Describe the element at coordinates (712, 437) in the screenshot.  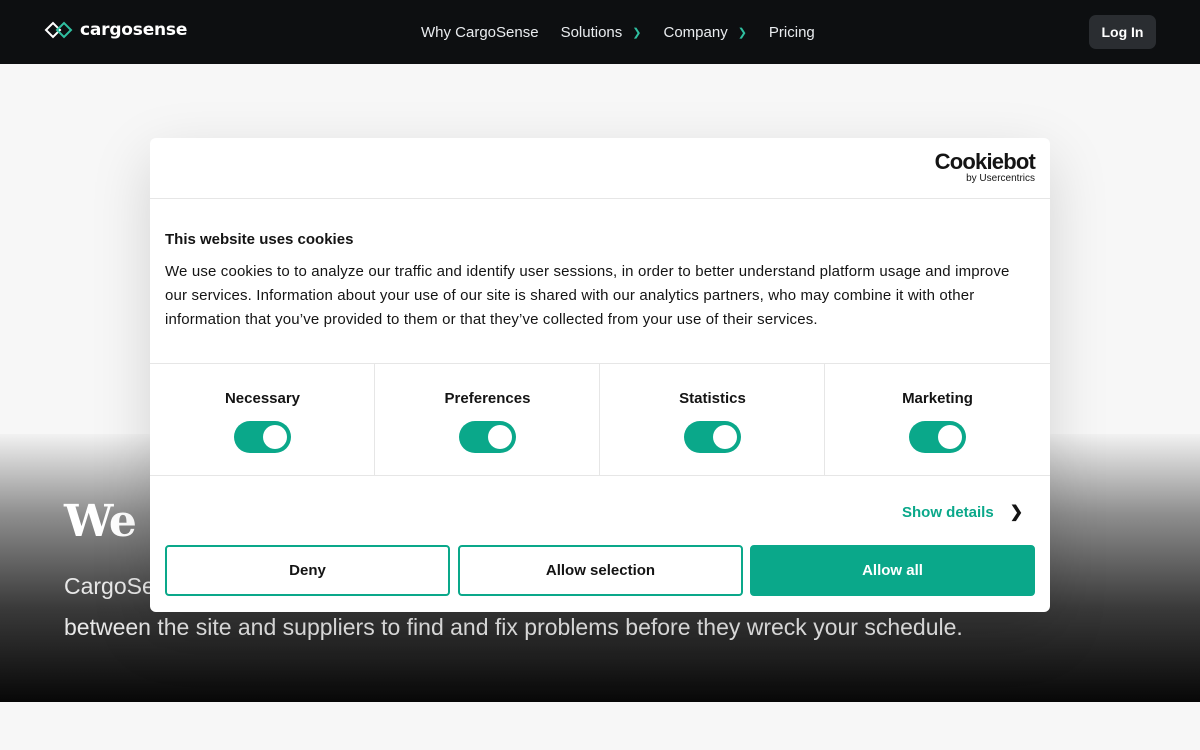
I see `statistics-toggle` at that location.